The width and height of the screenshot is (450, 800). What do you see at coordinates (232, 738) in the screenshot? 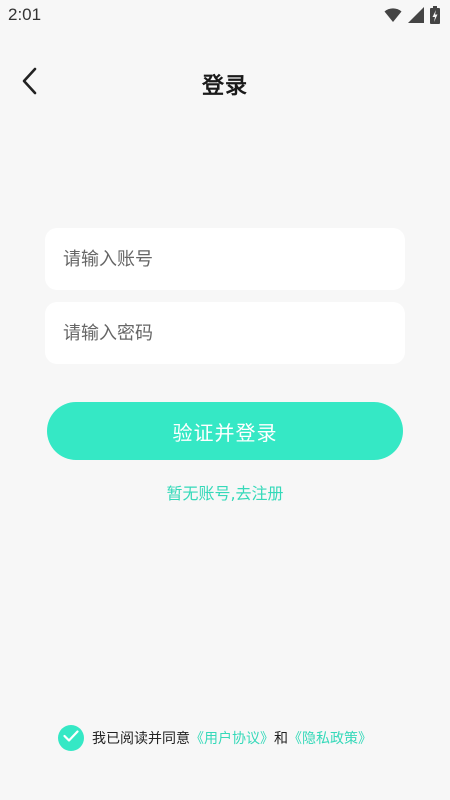
I see `user-agreement-link: 《用户协议》` at bounding box center [232, 738].